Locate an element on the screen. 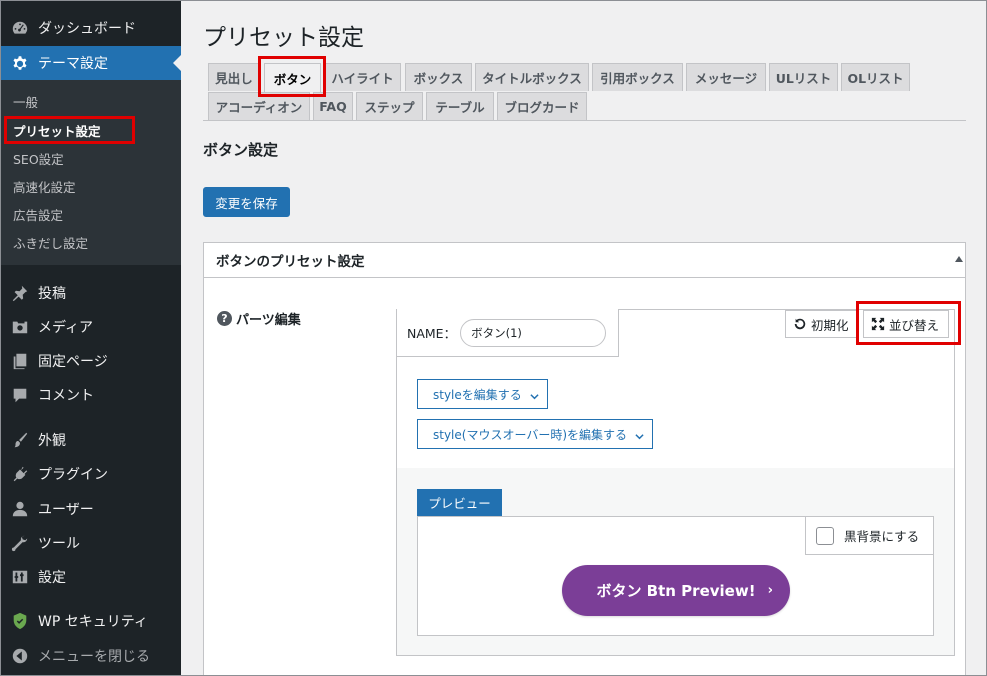 This screenshot has height=676, width=987. tab-step: ステップ is located at coordinates (389, 106).